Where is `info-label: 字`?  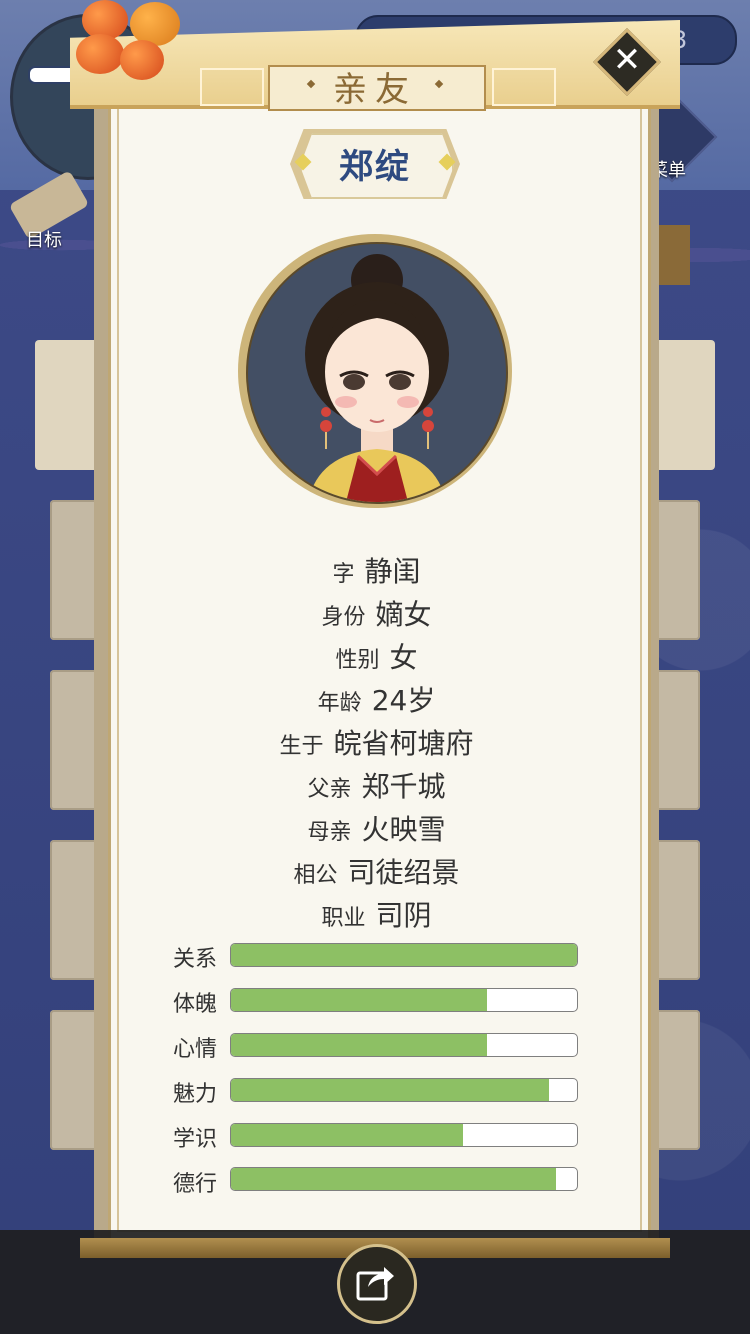 info-label: 字 is located at coordinates (343, 574).